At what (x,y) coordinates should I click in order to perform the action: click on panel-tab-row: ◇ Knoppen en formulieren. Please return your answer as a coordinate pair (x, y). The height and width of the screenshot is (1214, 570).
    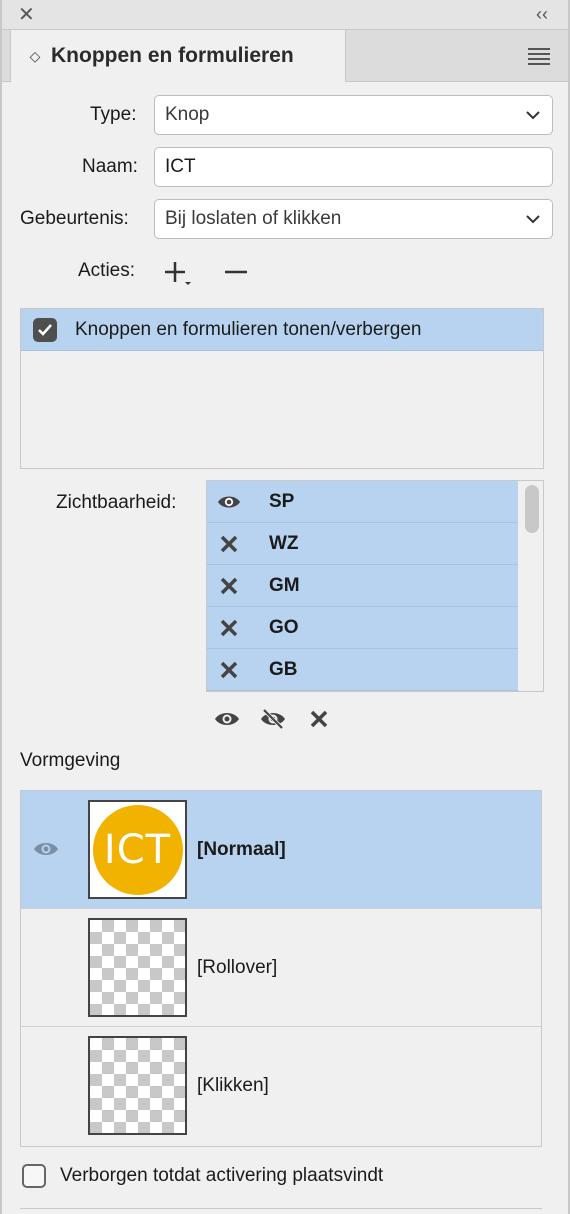
    Looking at the image, I should click on (285, 56).